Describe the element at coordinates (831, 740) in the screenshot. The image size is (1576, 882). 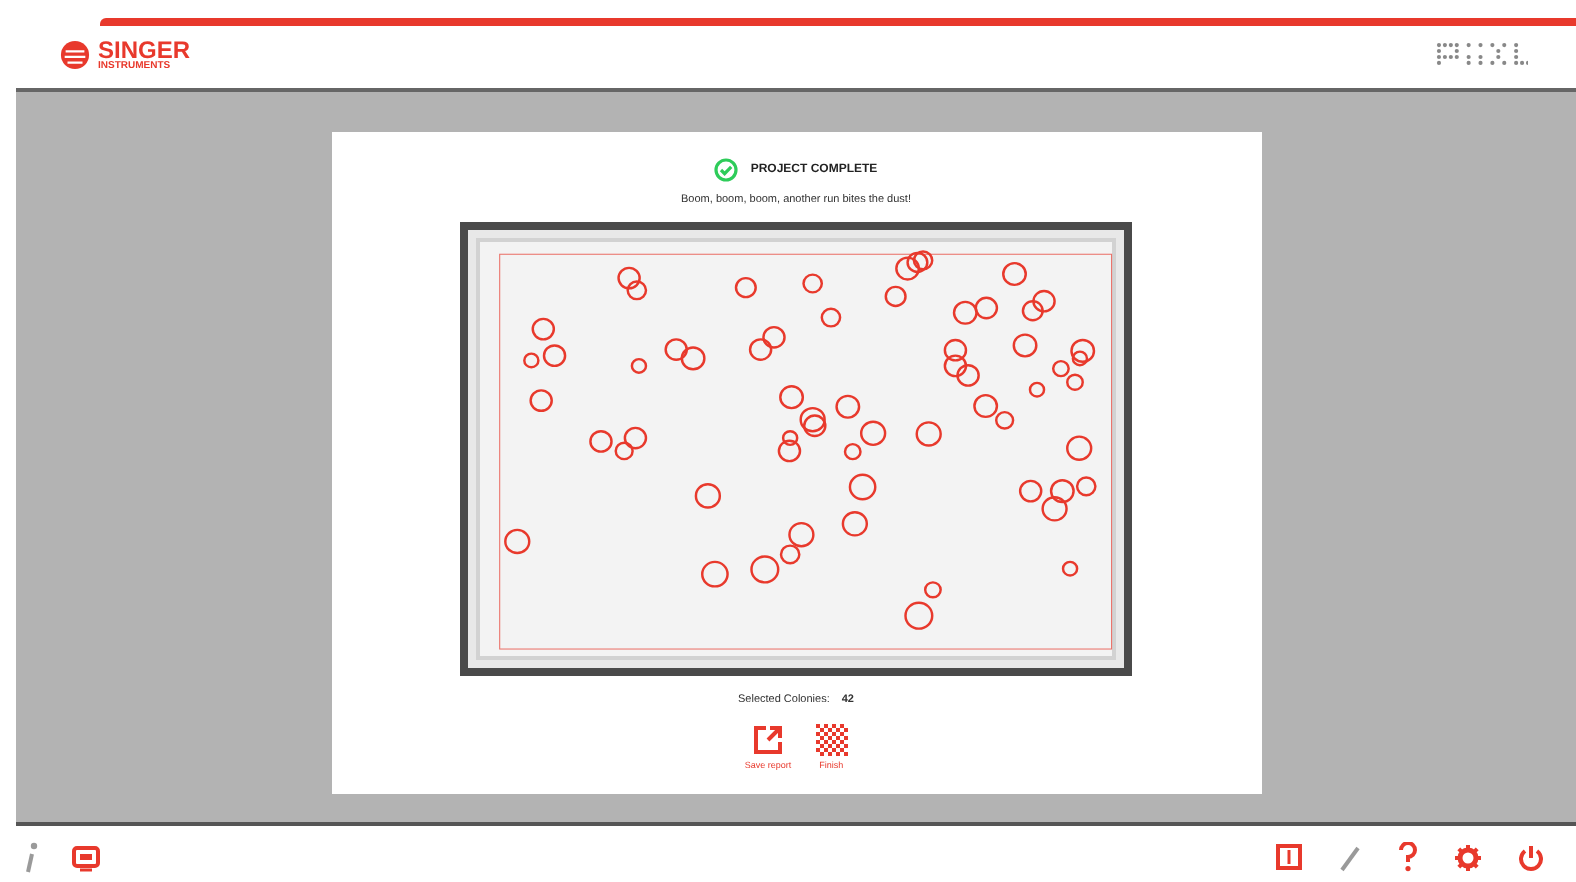
I see `checkerboard-icon` at that location.